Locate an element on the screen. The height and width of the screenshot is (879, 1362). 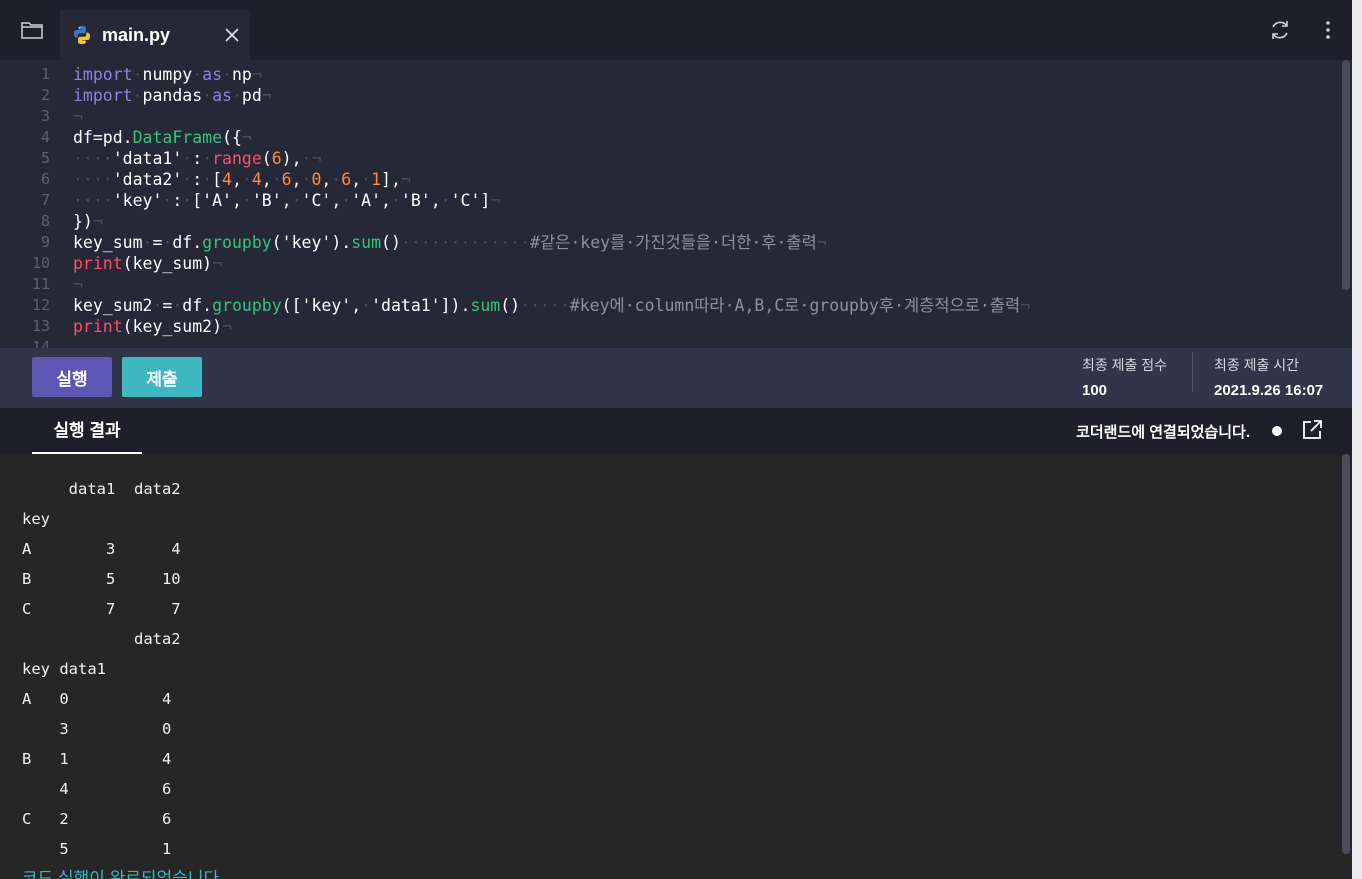
line-number: 6 is located at coordinates (45, 179).